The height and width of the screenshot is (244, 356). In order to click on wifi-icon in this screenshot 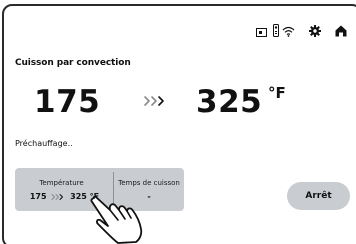, I will do `click(288, 31)`.